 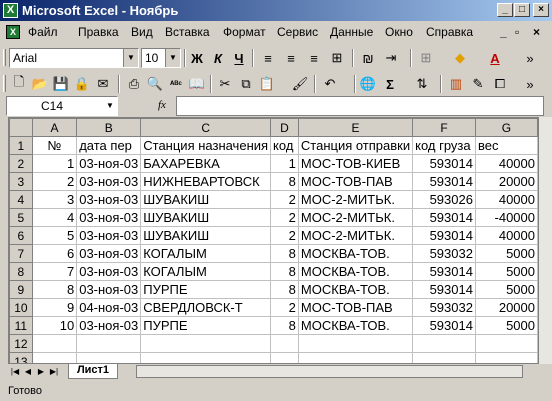 What do you see at coordinates (456, 84) in the screenshot?
I see `chart-wizard-icon: ▥` at bounding box center [456, 84].